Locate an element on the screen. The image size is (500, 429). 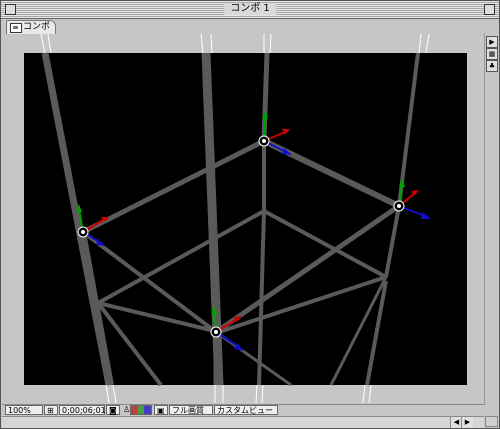
resize-grip-icon is located at coordinates (491, 421).